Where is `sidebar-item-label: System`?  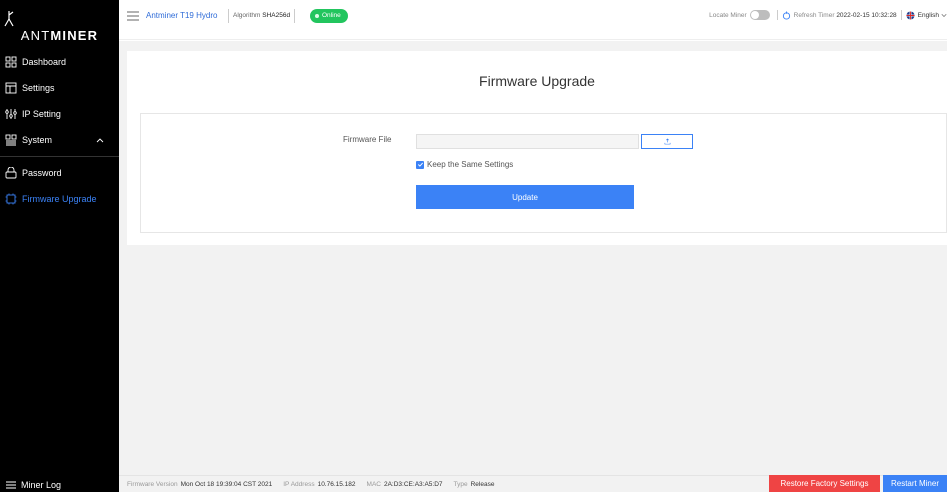
sidebar-item-label: System is located at coordinates (37, 140).